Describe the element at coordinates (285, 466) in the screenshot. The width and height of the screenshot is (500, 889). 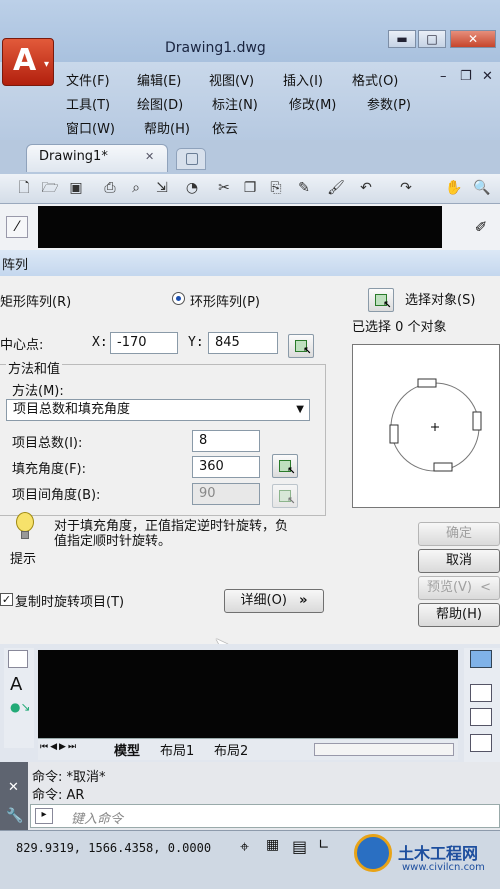
I see `pick-fill-angle-button: ↖` at that location.